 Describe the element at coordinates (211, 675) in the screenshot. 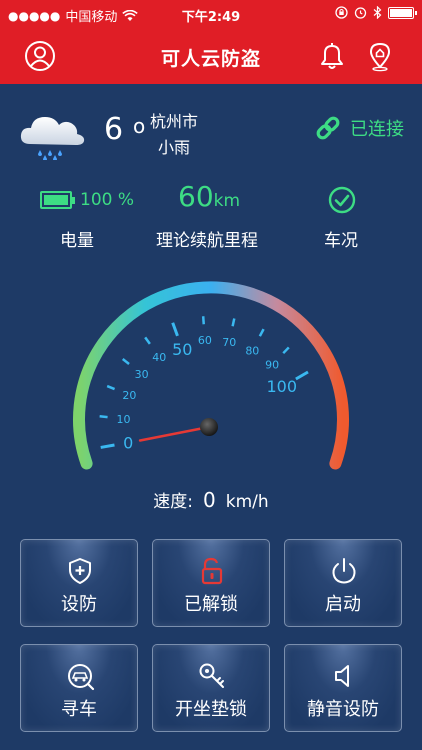

I see `key-icon` at that location.